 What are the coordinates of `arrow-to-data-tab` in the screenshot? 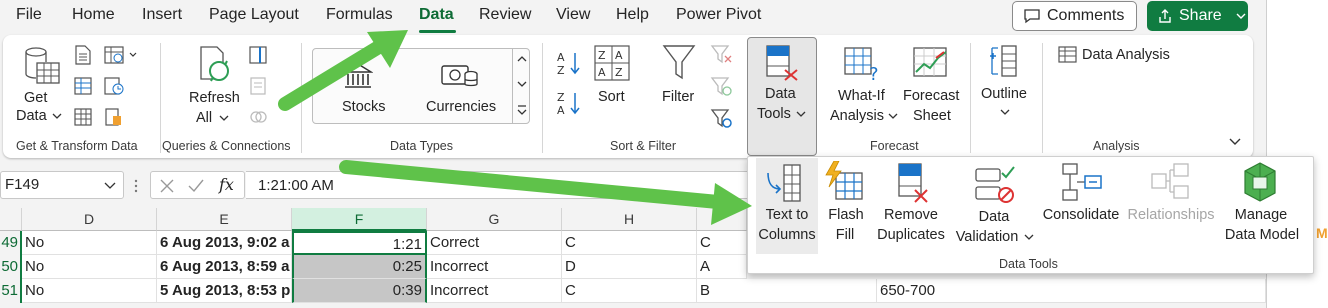 It's located at (343, 70).